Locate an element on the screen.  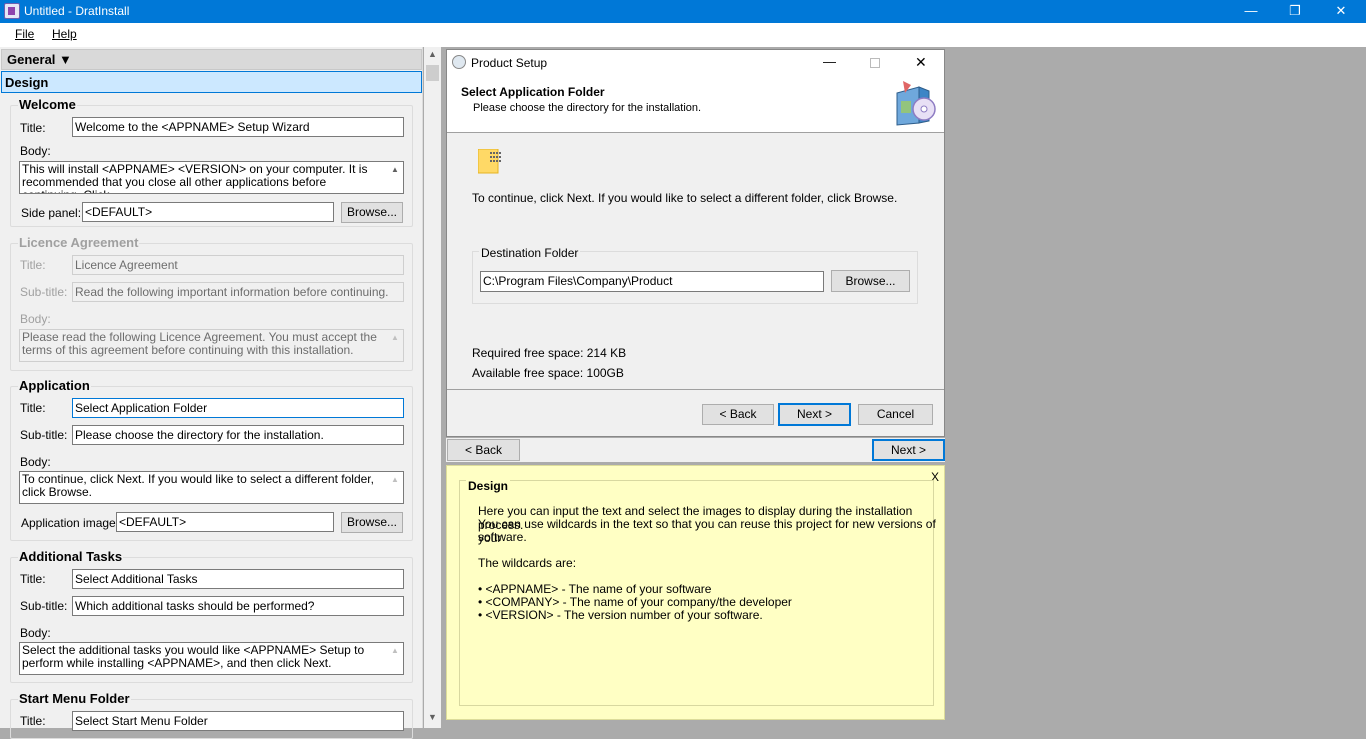
preview-back-button: < Back is located at coordinates (483, 450).